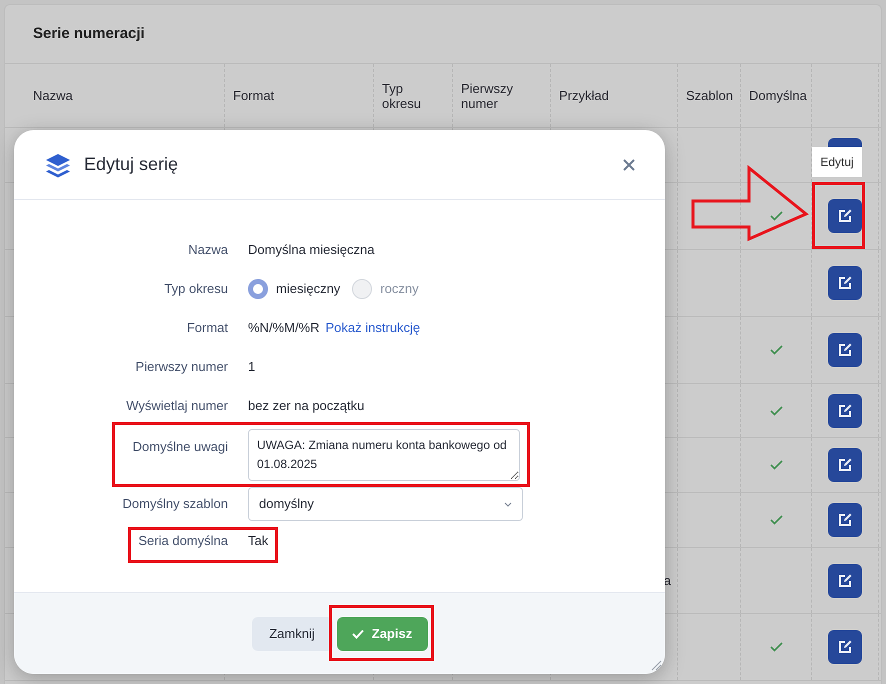  I want to click on column-header: Typ okresu, so click(402, 95).